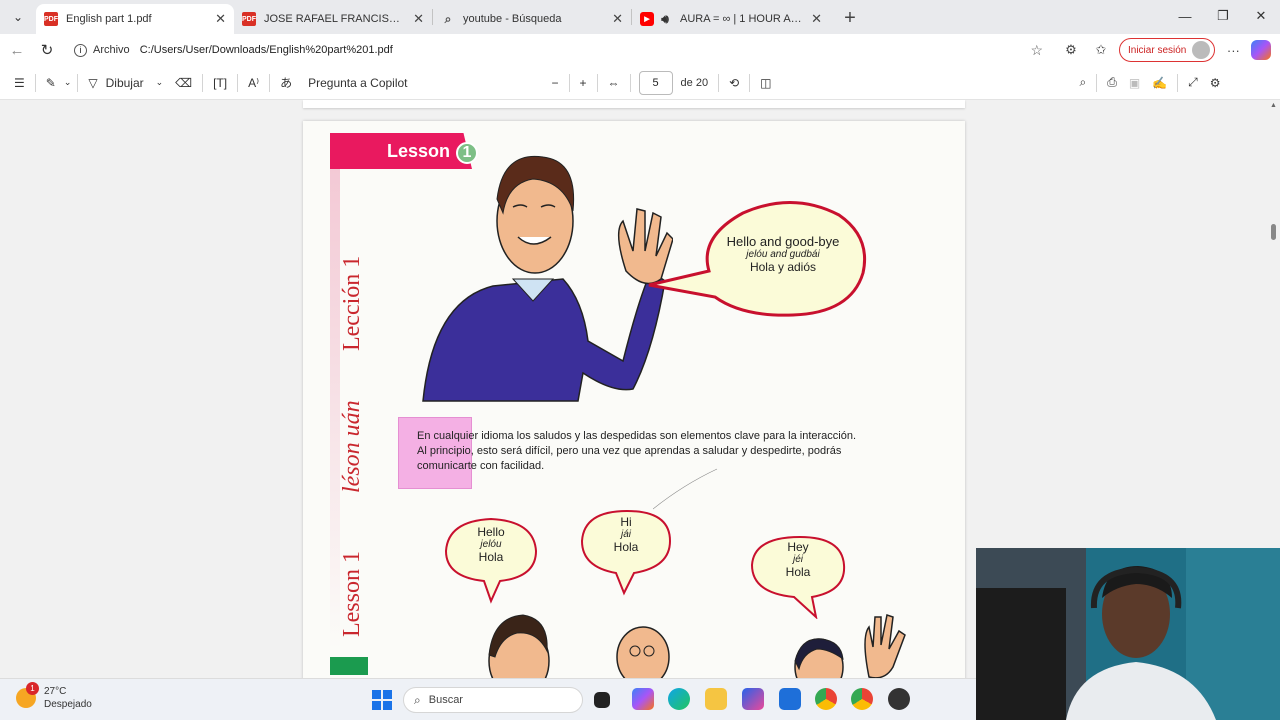 This screenshot has width=1280, height=720. Describe the element at coordinates (286, 83) in the screenshot. I see `translate-icon: あ` at that location.